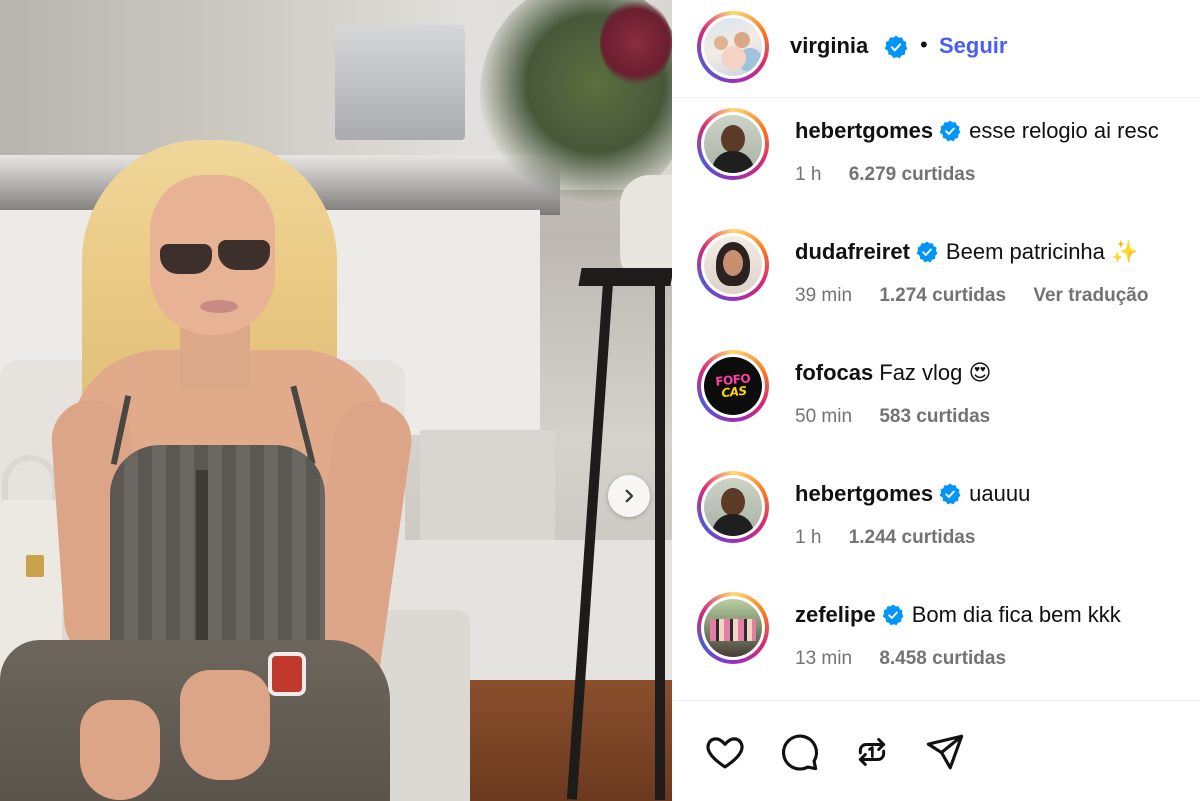 This screenshot has height=801, width=1200. Describe the element at coordinates (400, 82) in the screenshot. I see `photo-machine` at that location.